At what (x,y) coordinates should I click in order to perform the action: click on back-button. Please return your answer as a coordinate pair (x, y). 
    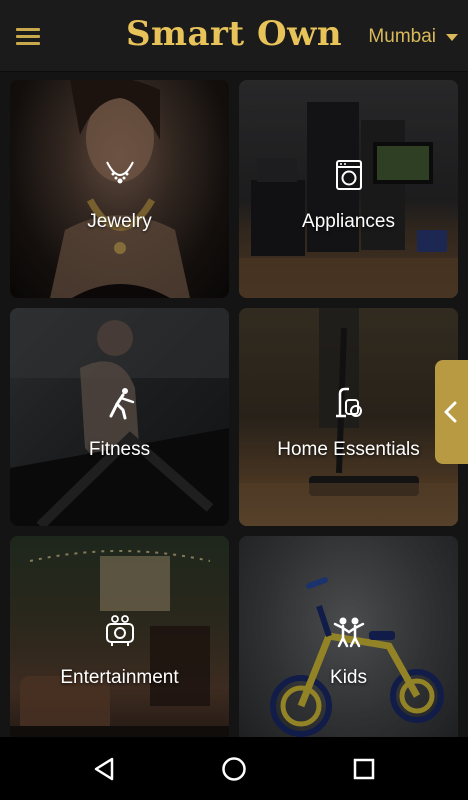
    Looking at the image, I should click on (104, 769).